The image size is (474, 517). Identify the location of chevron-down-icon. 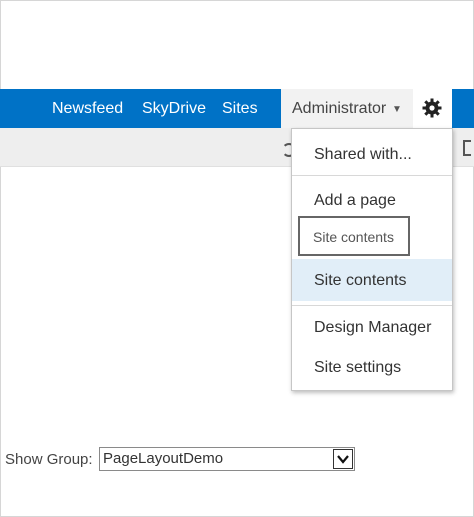
(343, 459).